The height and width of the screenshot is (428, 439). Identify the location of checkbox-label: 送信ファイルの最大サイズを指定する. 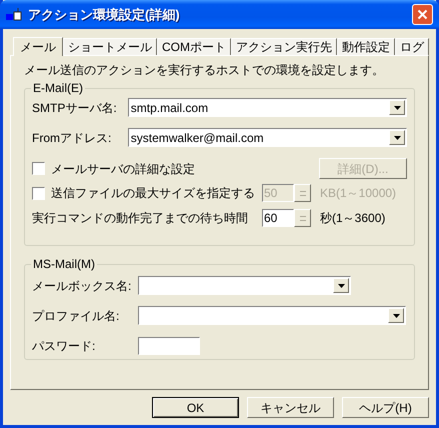
(153, 193).